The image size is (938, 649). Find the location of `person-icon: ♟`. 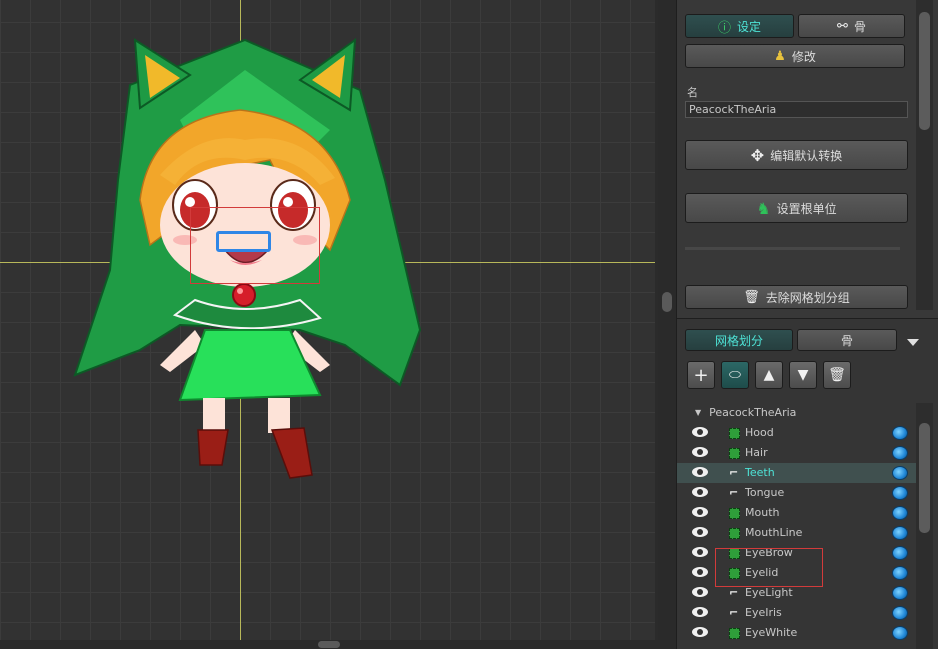

person-icon: ♟ is located at coordinates (780, 56).